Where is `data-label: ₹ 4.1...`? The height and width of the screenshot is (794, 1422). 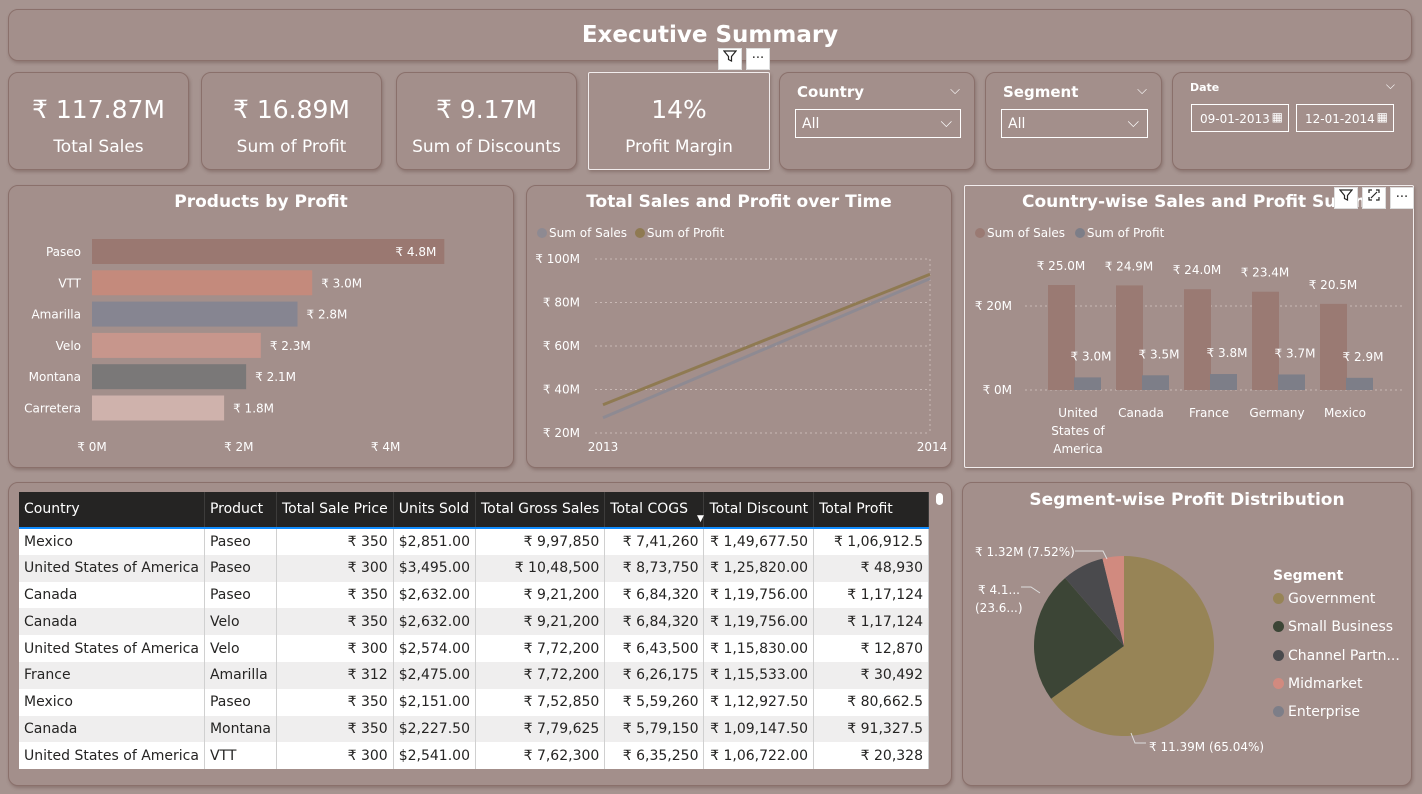
data-label: ₹ 4.1... is located at coordinates (999, 590).